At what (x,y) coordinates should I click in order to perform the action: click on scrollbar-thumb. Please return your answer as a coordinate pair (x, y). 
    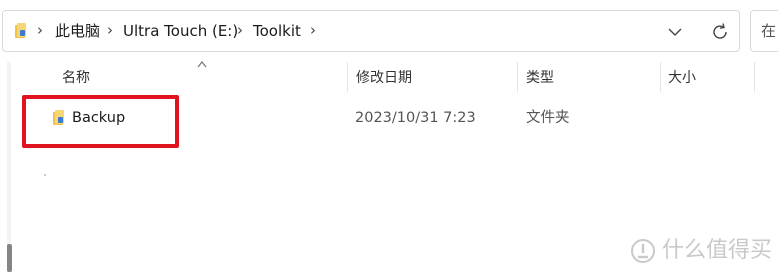
    Looking at the image, I should click on (9, 258).